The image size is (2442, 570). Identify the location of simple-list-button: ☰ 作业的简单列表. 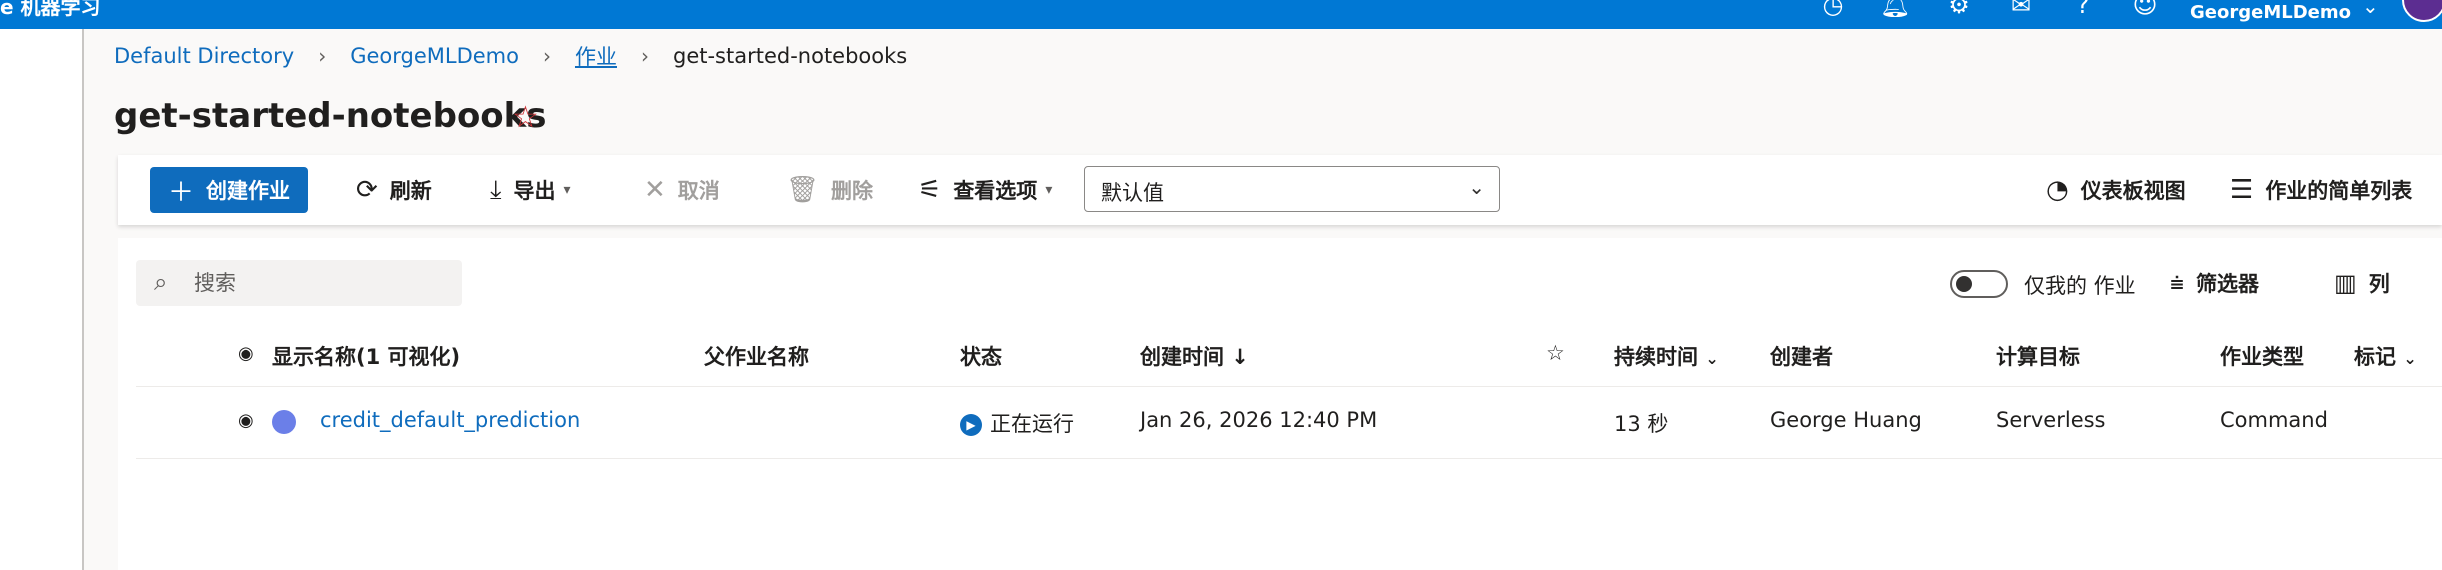
(2321, 190).